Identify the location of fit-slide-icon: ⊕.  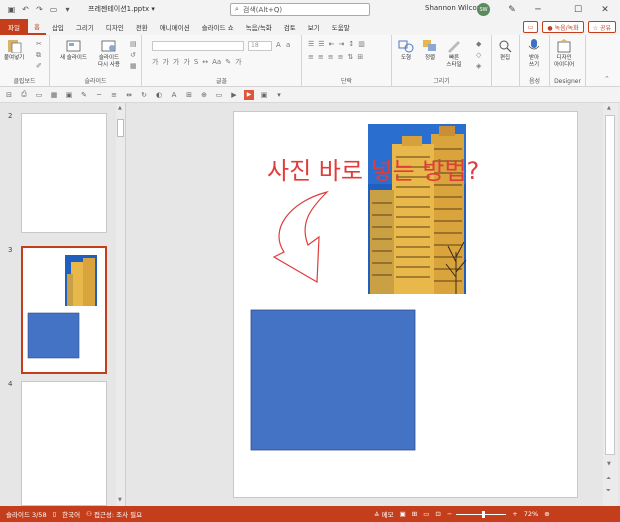
(546, 514).